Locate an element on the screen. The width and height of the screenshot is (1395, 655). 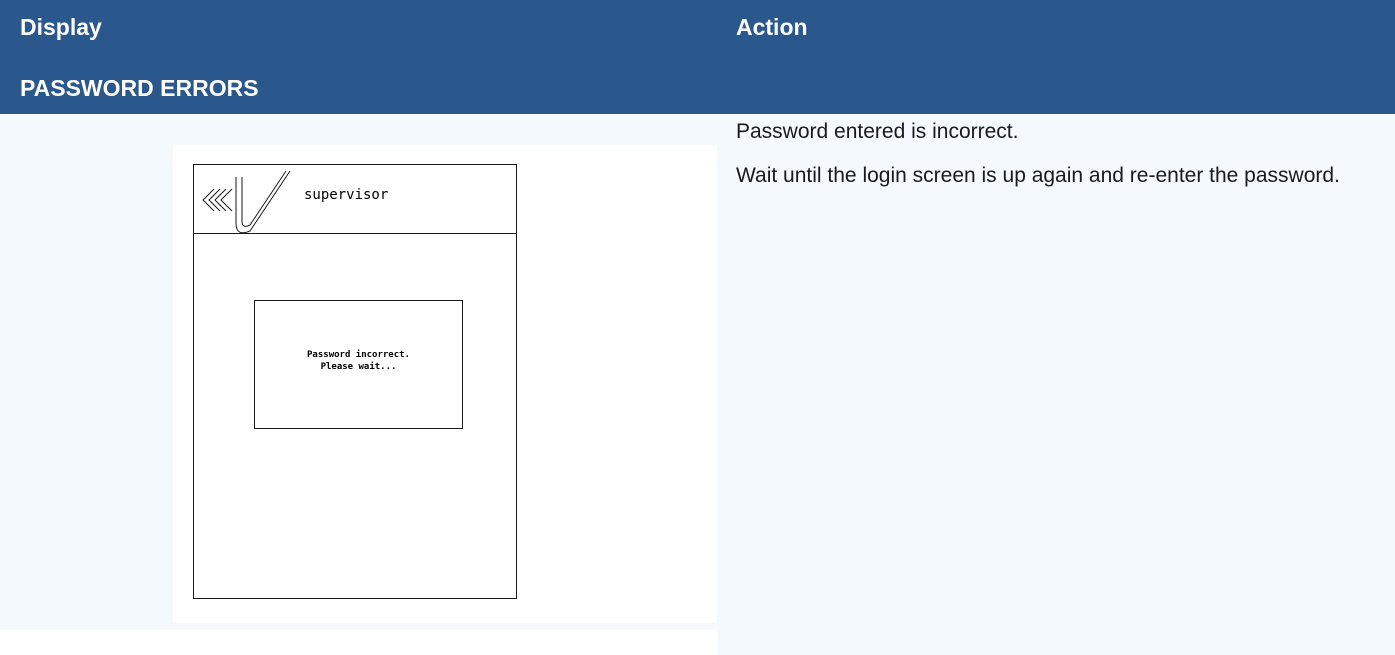
user-name-label: supervisor is located at coordinates (346, 195).